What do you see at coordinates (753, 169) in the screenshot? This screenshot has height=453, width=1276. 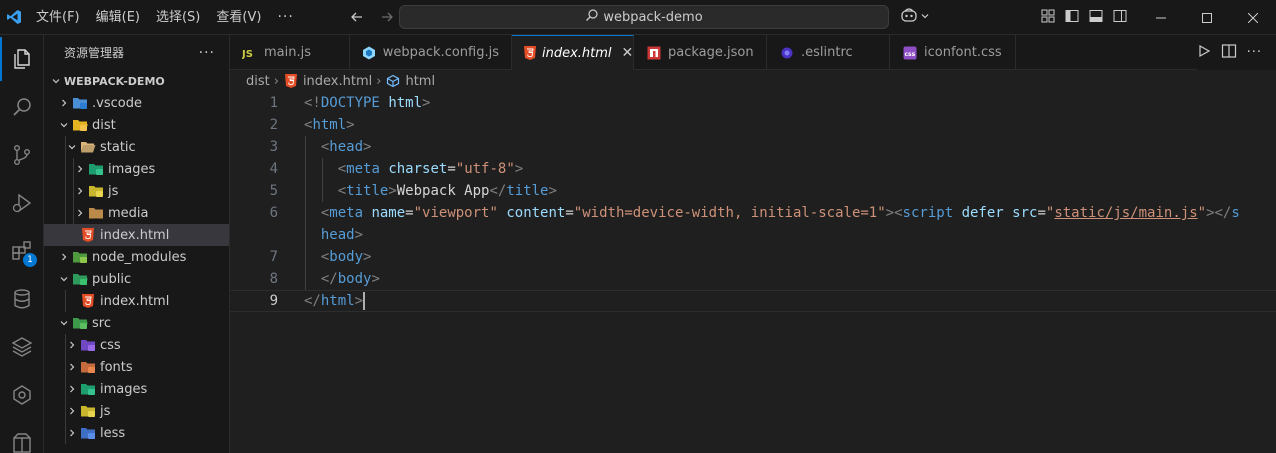 I see `code-line: 4 <meta charset="utf-8">` at bounding box center [753, 169].